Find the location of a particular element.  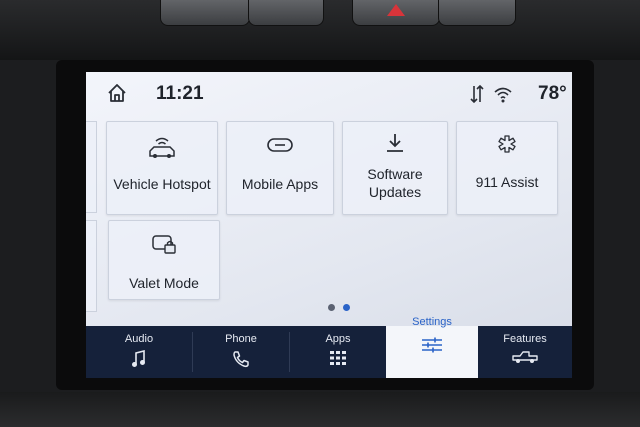

hazard-button is located at coordinates (396, 13).